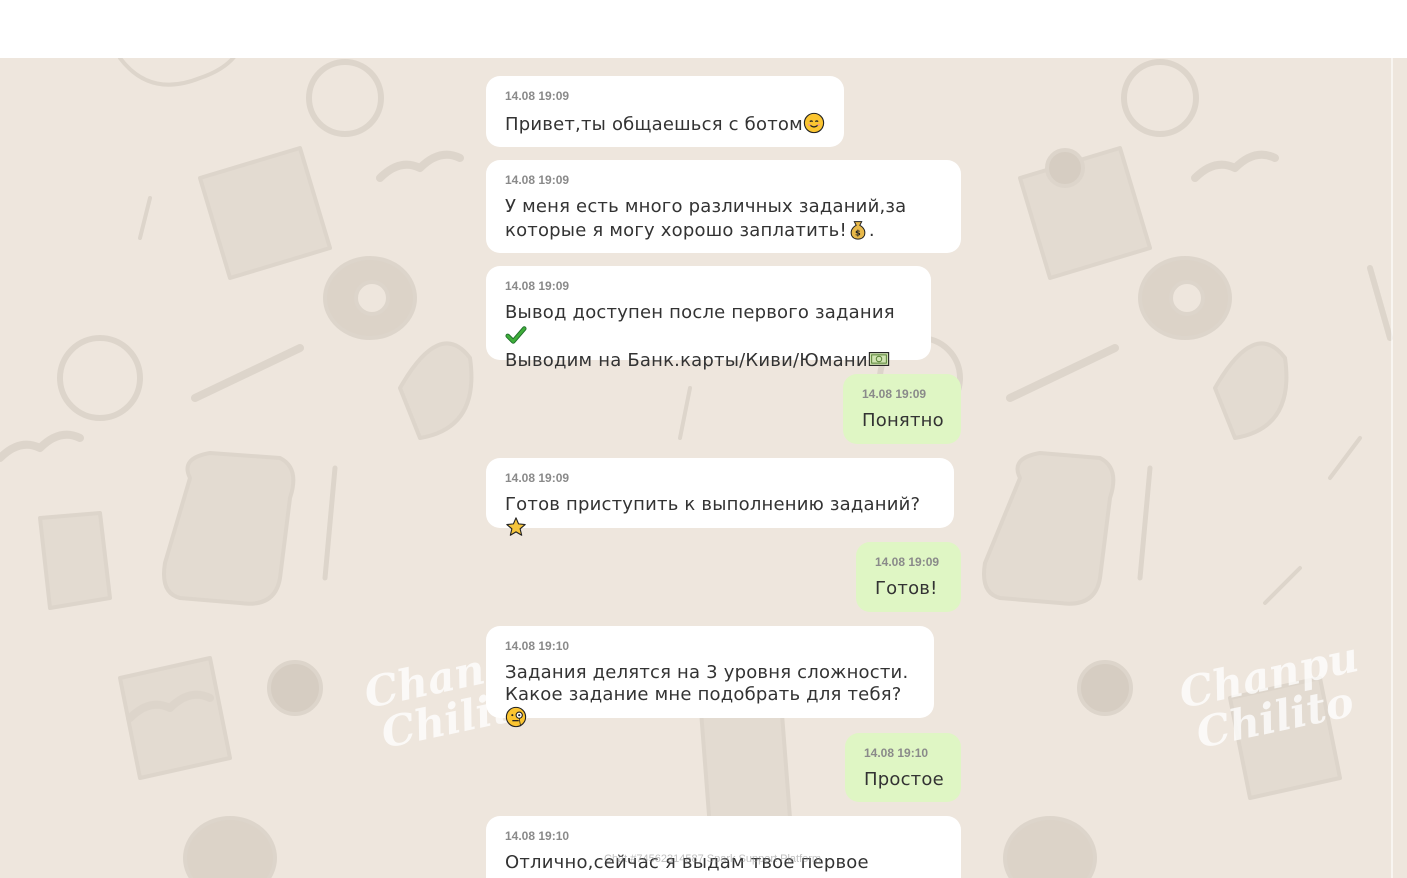  Describe the element at coordinates (903, 420) in the screenshot. I see `message-text: Понятно` at that location.